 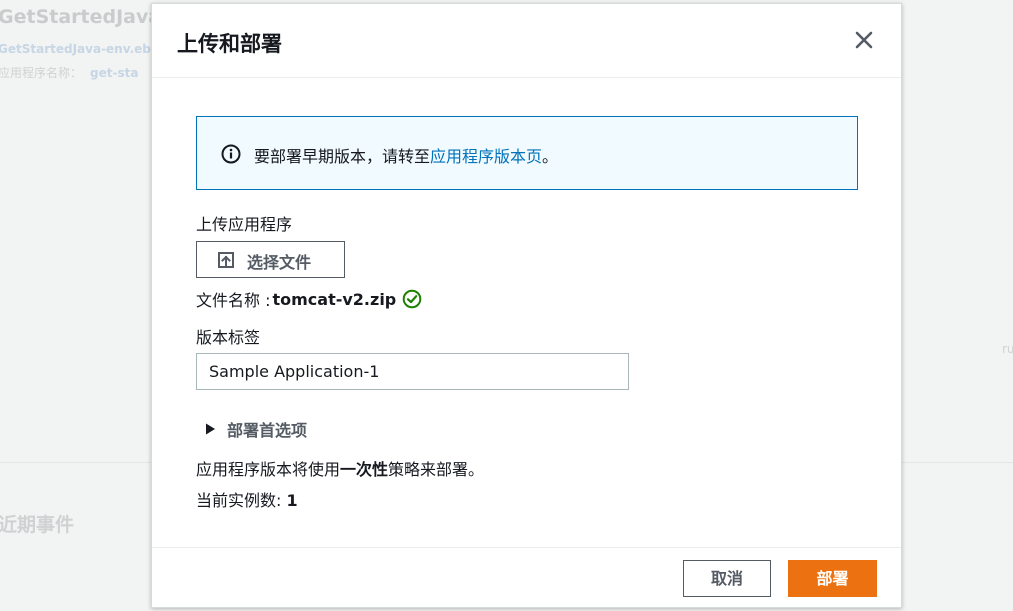 What do you see at coordinates (832, 578) in the screenshot?
I see `deploy-button: 部署` at bounding box center [832, 578].